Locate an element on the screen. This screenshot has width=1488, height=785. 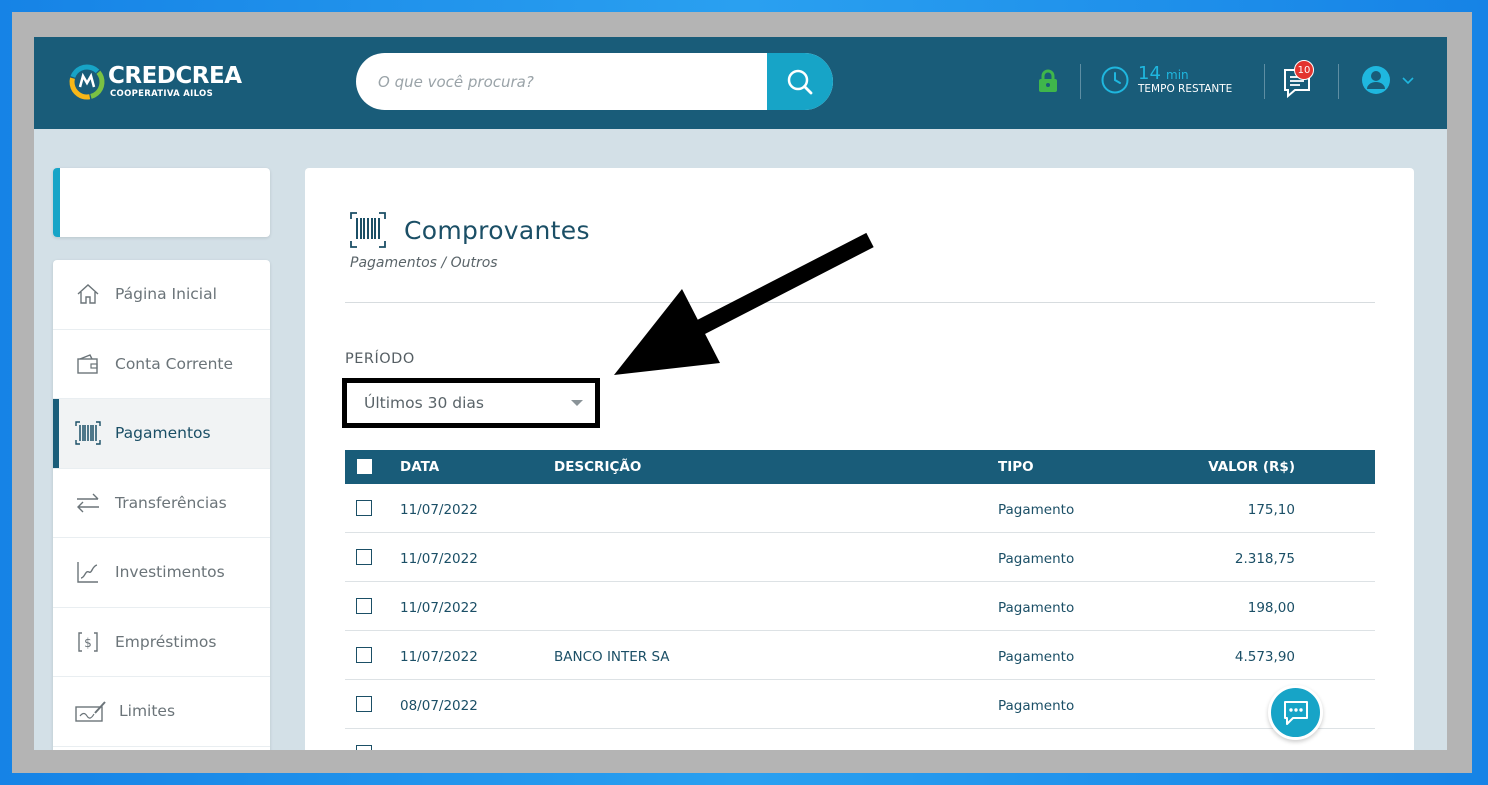
sidebar-account-card is located at coordinates (161, 202).